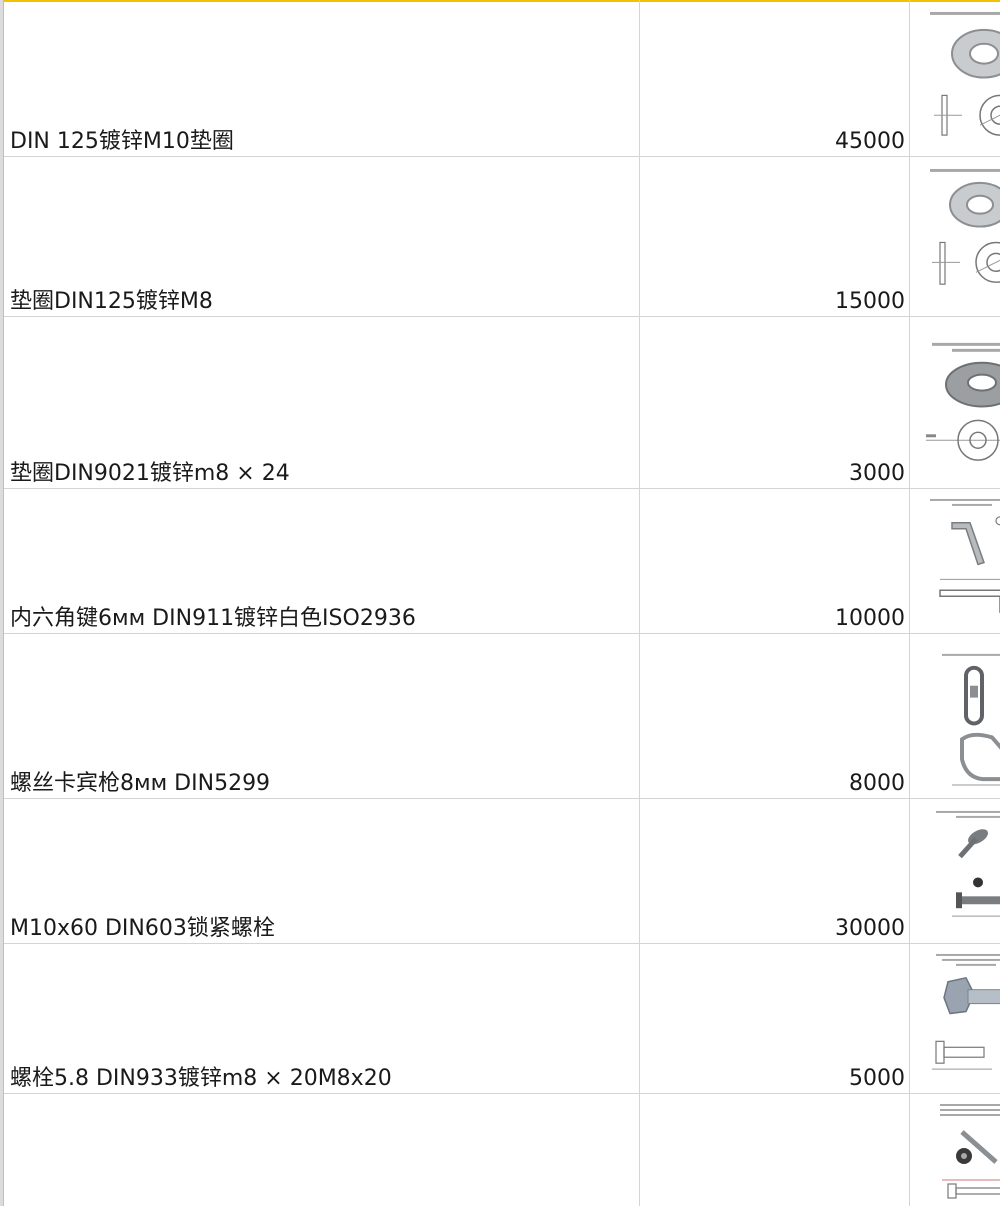 Image resolution: width=1000 pixels, height=1206 pixels. Describe the element at coordinates (775, 78) in the screenshot. I see `quantity-cell: 45000` at that location.